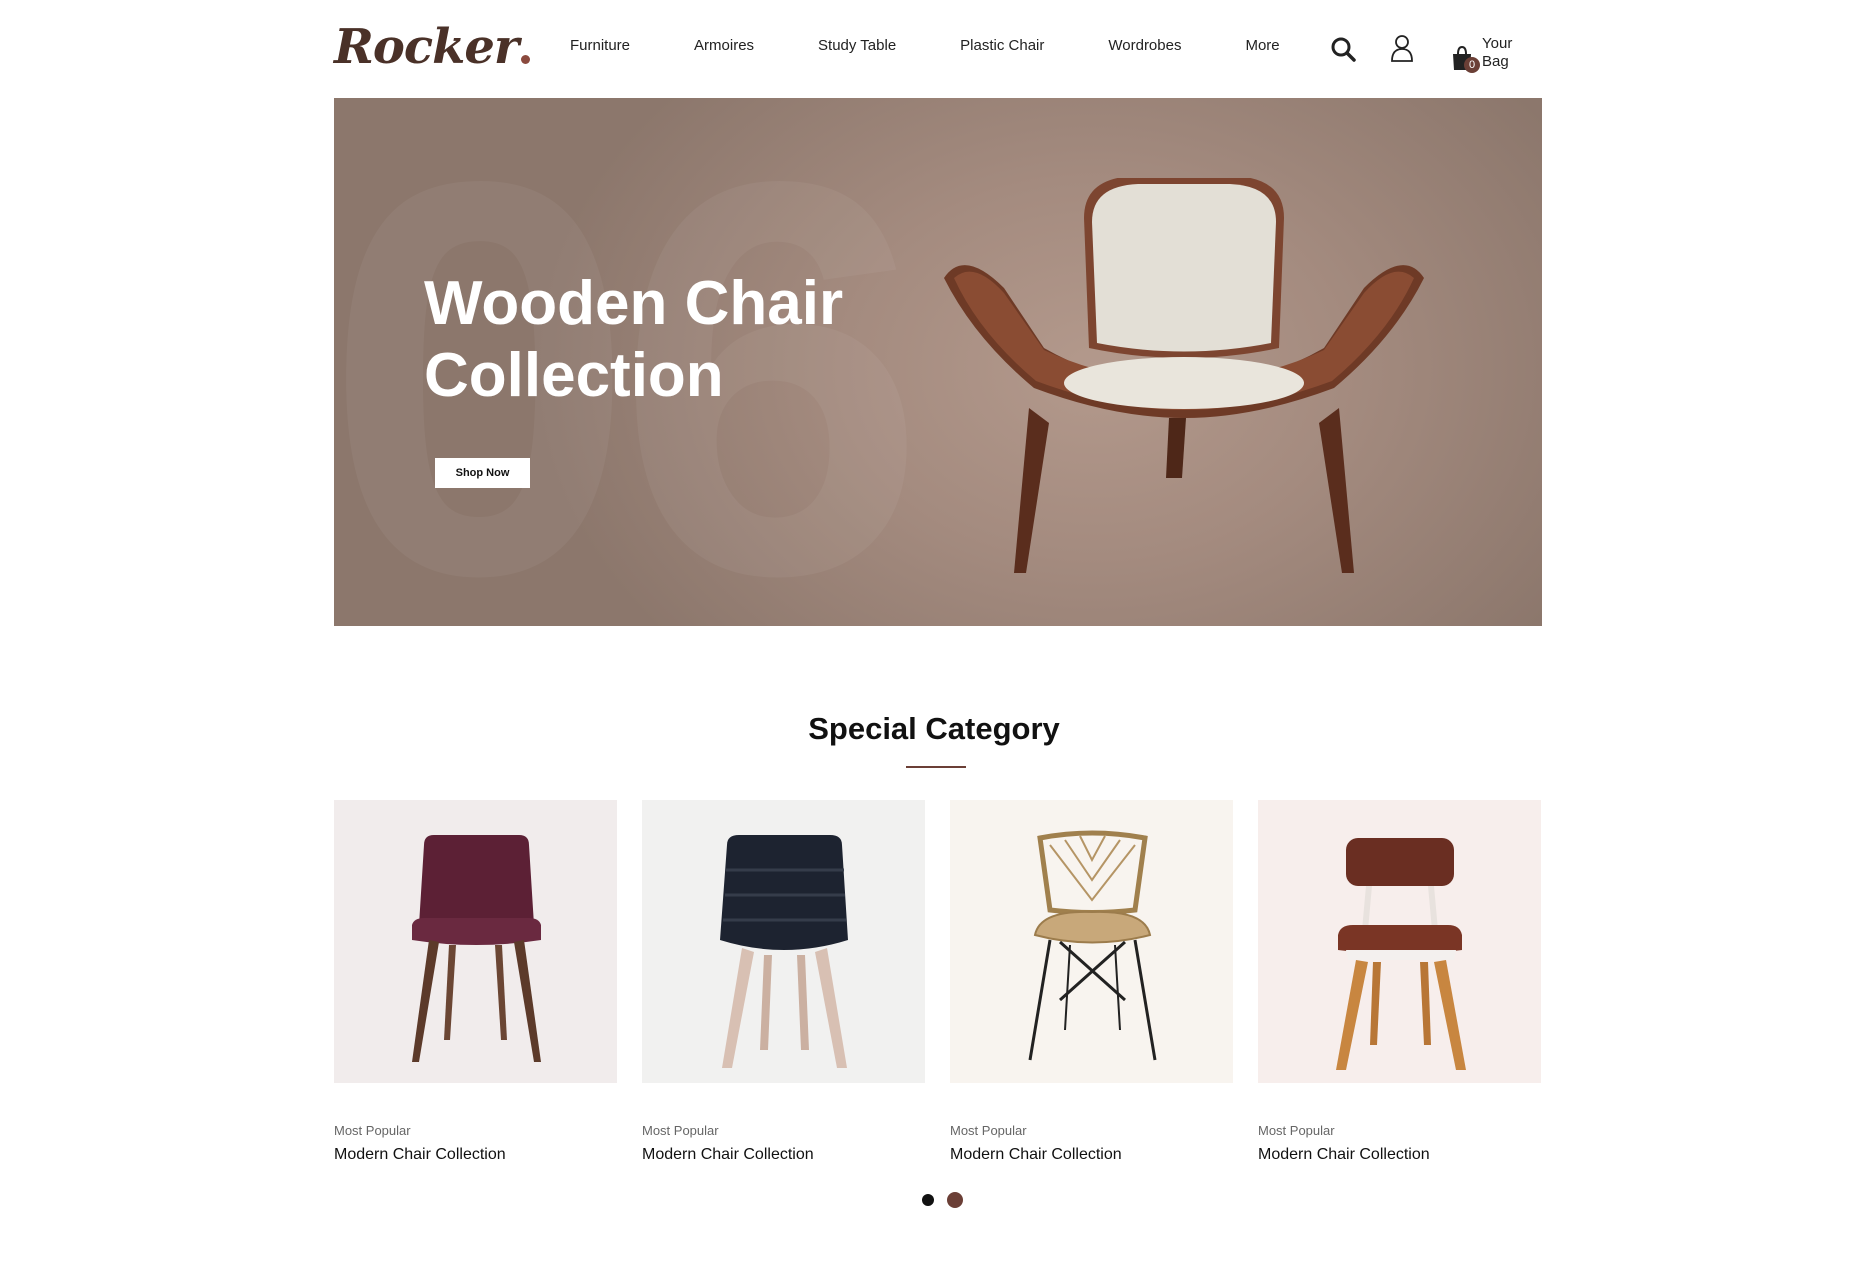  I want to click on logo-text: Rocker, so click(426, 47).